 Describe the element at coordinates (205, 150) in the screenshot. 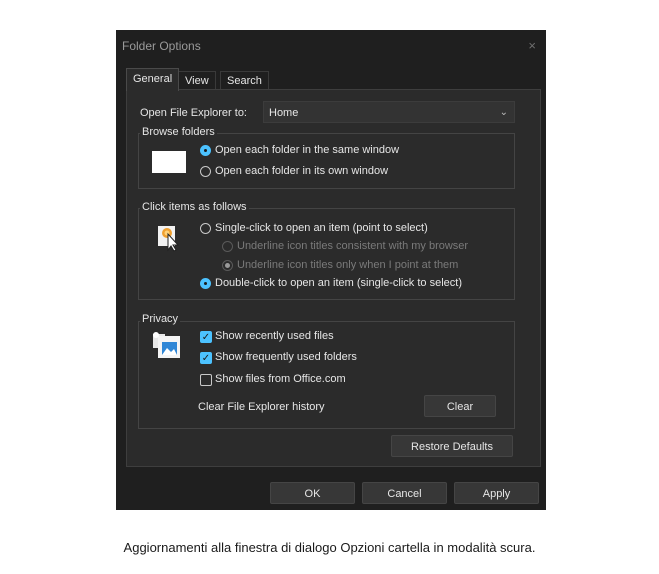

I see `same-window-radio` at that location.